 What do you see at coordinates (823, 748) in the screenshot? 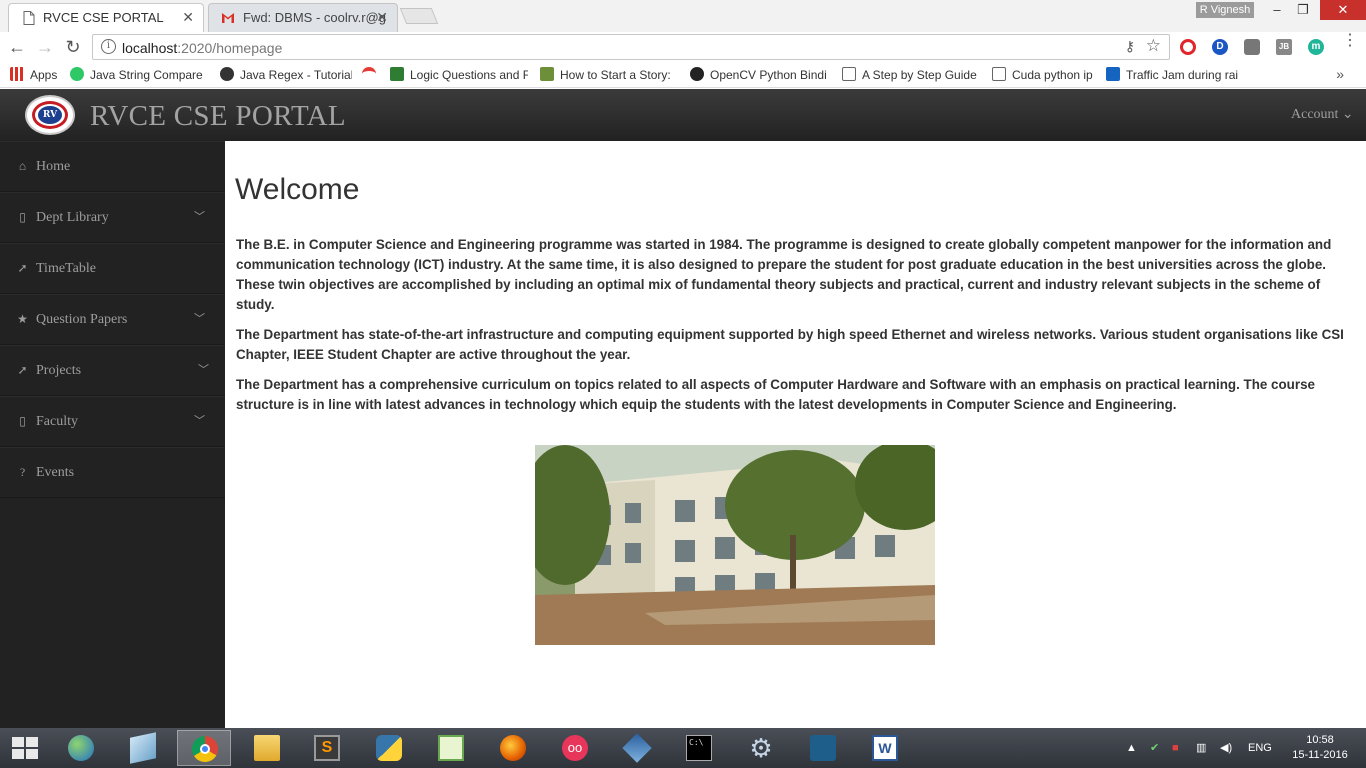
I see `mysql-workbench-icon` at bounding box center [823, 748].